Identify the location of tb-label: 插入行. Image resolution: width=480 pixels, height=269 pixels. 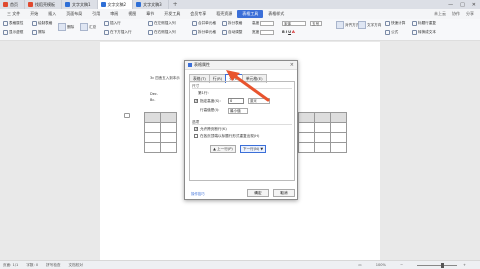
(115, 23).